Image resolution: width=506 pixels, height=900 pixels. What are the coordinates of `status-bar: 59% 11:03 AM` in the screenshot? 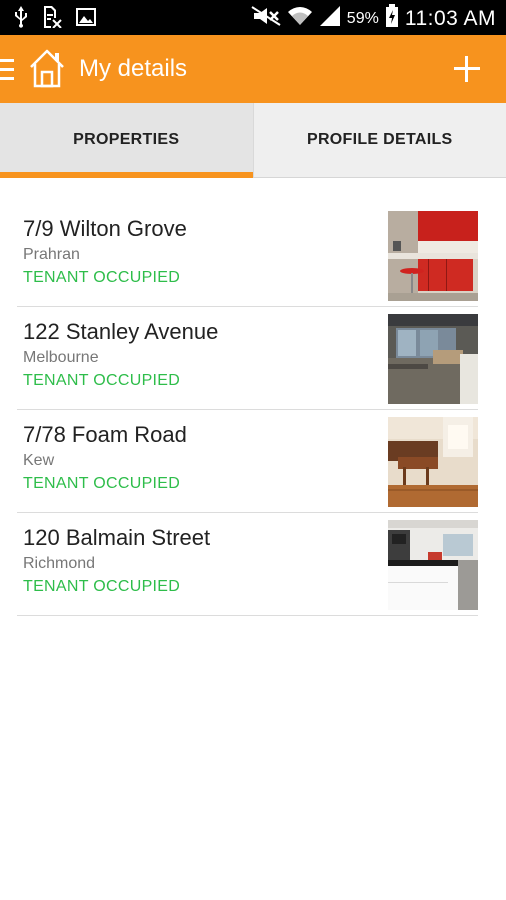 It's located at (253, 17).